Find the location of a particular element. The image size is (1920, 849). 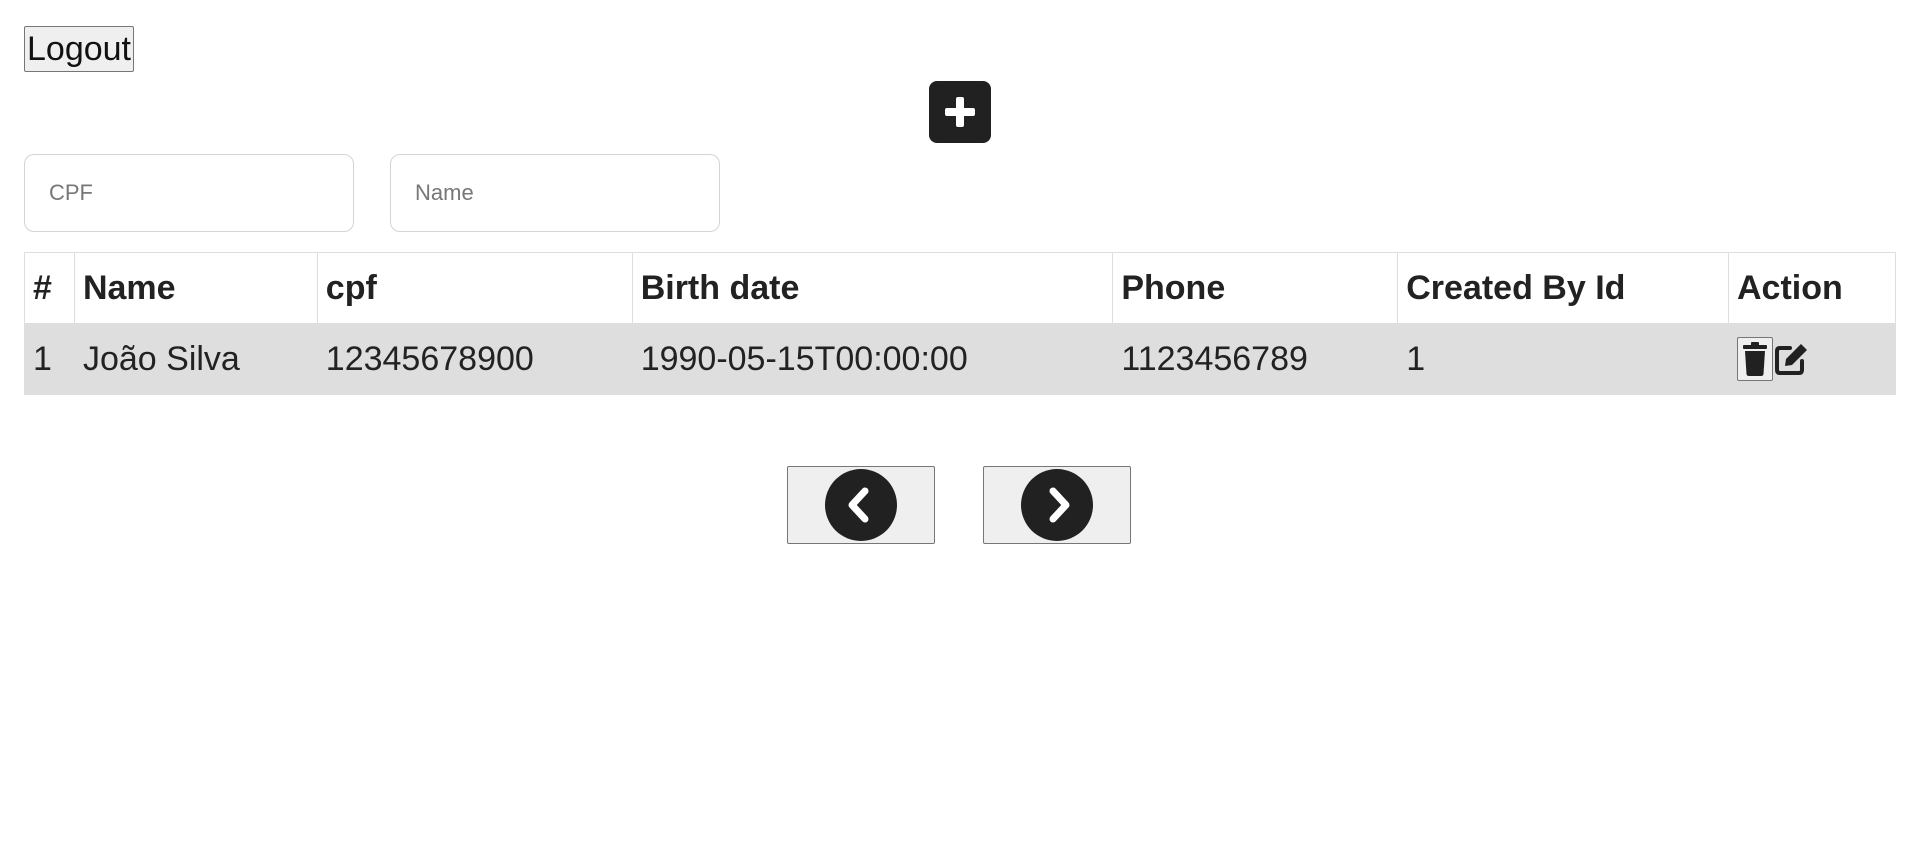

add-button is located at coordinates (960, 112).